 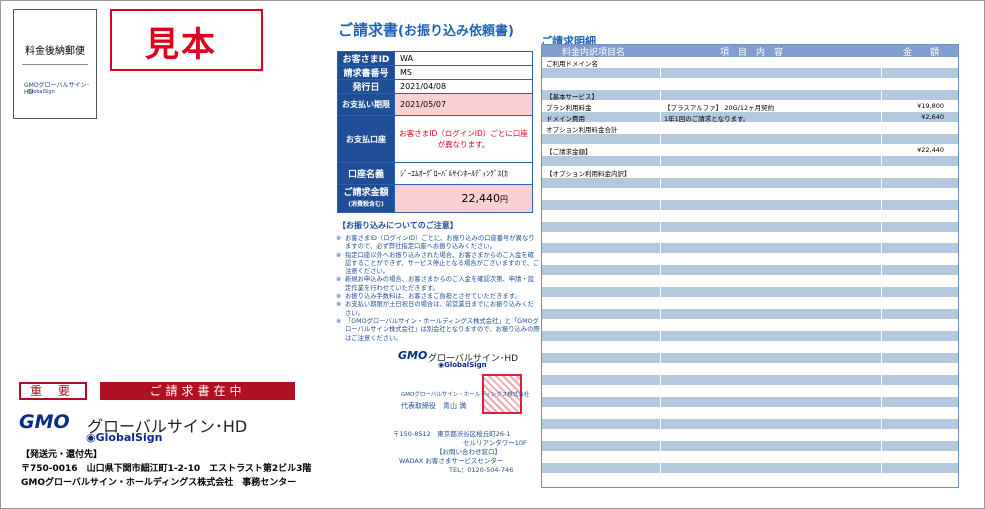 What do you see at coordinates (456, 31) in the screenshot?
I see `invoice-title-paren: (お振り込み依頼書)` at bounding box center [456, 31].